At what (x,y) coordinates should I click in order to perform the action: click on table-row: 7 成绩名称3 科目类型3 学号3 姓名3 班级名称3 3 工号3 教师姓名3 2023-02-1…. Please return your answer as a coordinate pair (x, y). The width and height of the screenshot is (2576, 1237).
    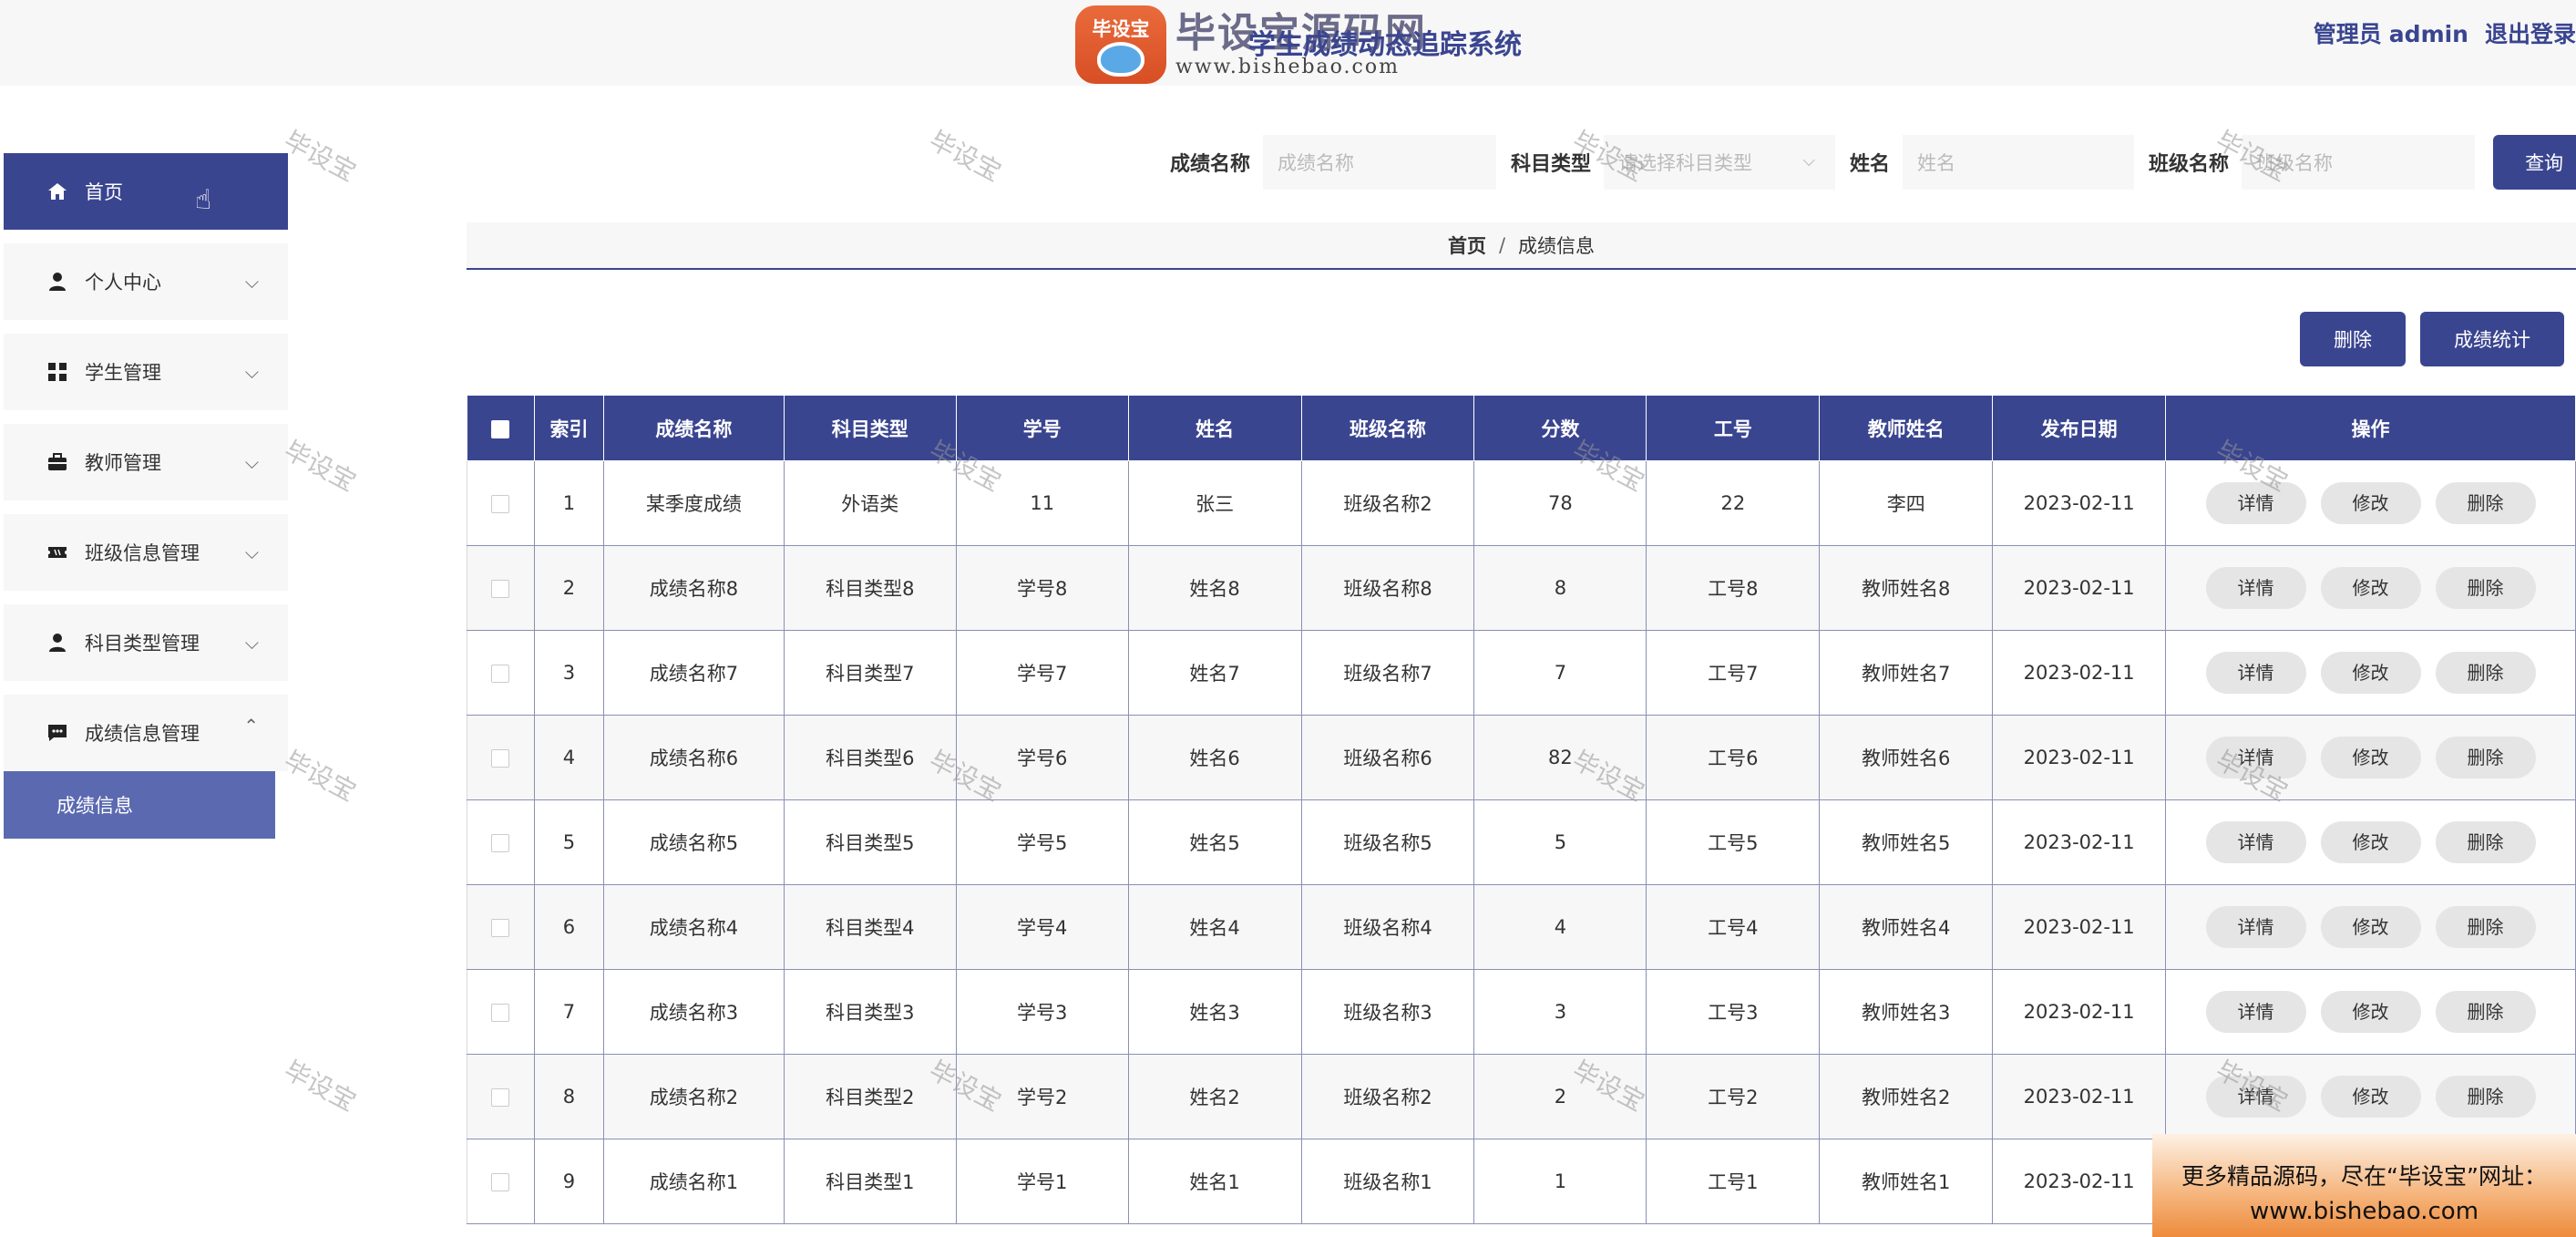
    Looking at the image, I should click on (1522, 1012).